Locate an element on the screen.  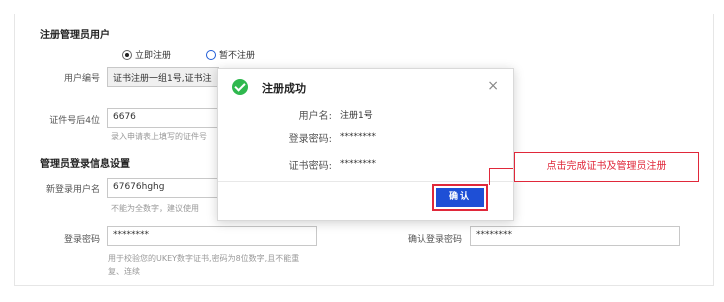
pwd-hint-line1: 用于校验您的UKEY数字证书,密码为8位数字,且不能重 is located at coordinates (204, 258).